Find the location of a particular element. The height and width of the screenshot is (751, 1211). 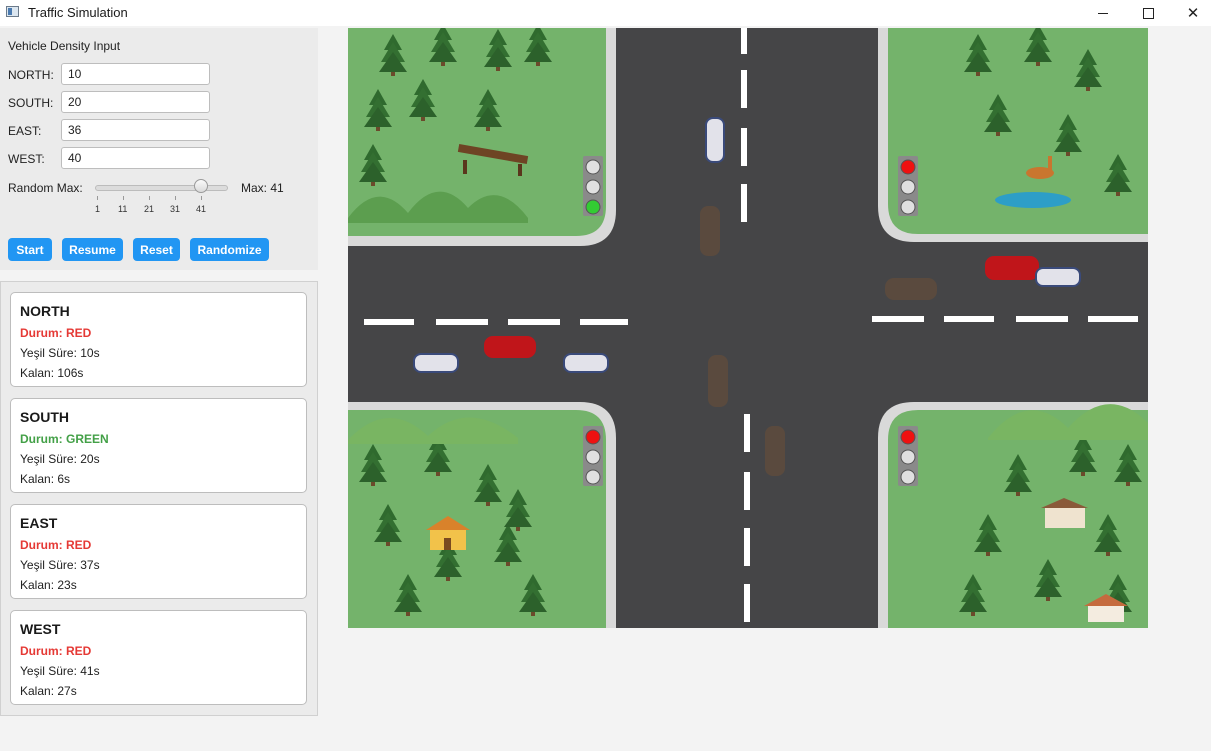

north-label: NORTH: is located at coordinates (31, 75).